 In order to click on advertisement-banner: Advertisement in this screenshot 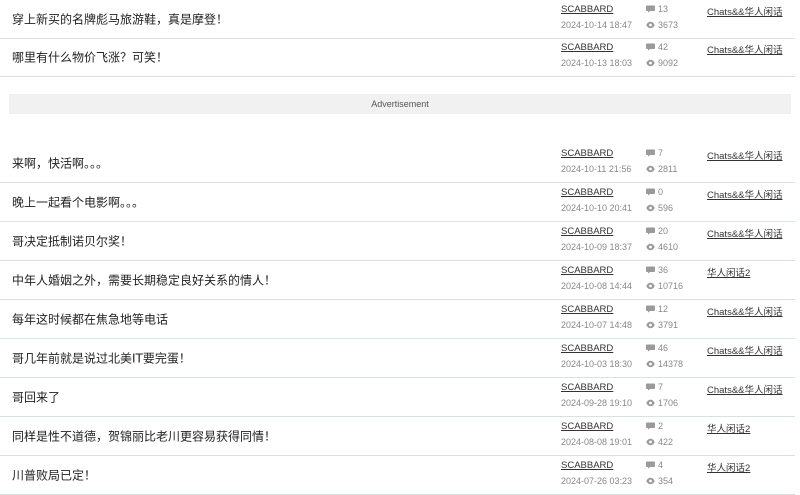, I will do `click(400, 104)`.